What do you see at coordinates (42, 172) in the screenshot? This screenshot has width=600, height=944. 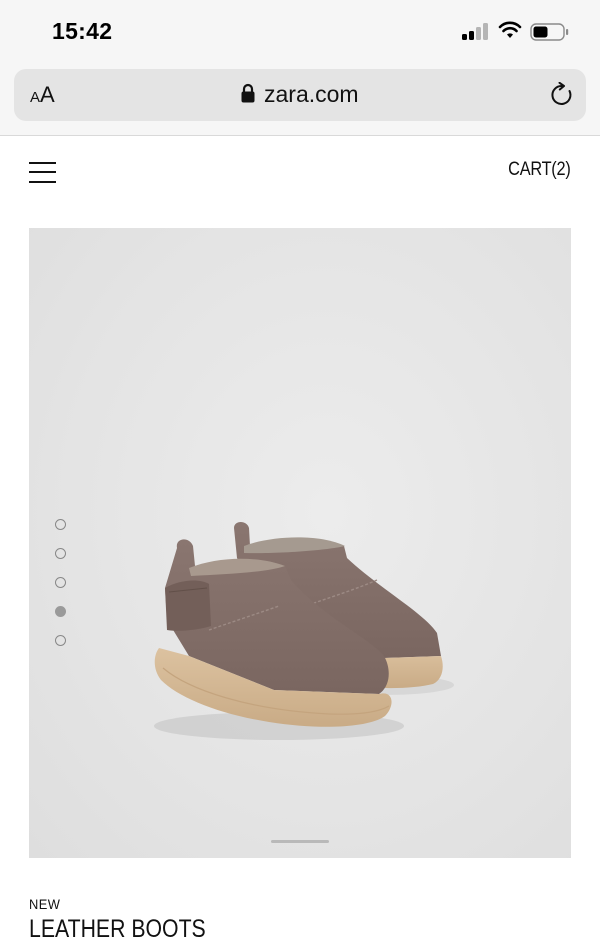 I see `hamburger-menu-icon` at bounding box center [42, 172].